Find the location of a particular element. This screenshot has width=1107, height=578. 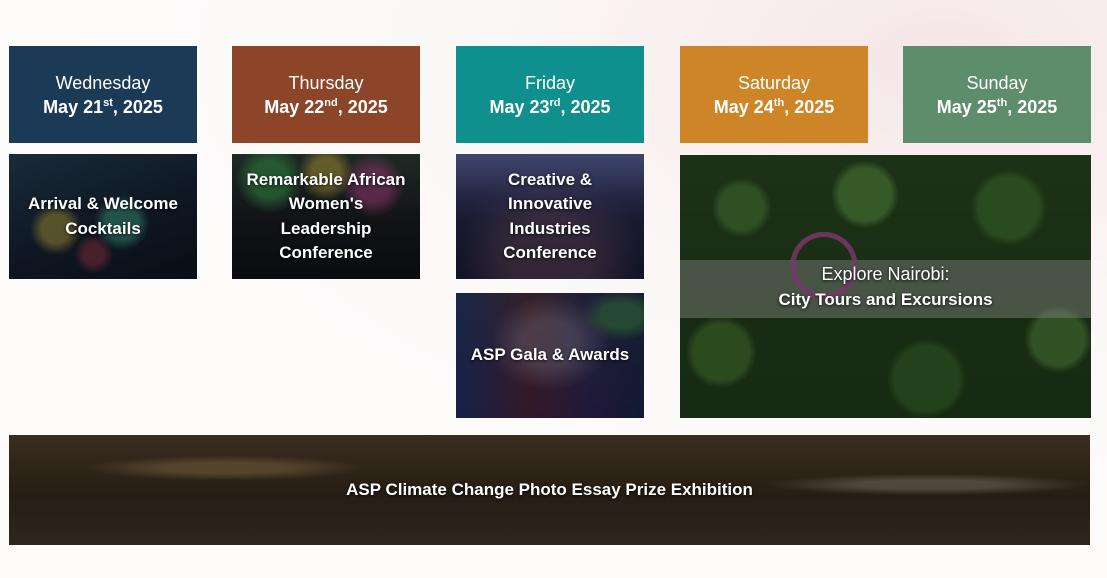

event-gala-awards: ASP Gala & Awards is located at coordinates (550, 355).